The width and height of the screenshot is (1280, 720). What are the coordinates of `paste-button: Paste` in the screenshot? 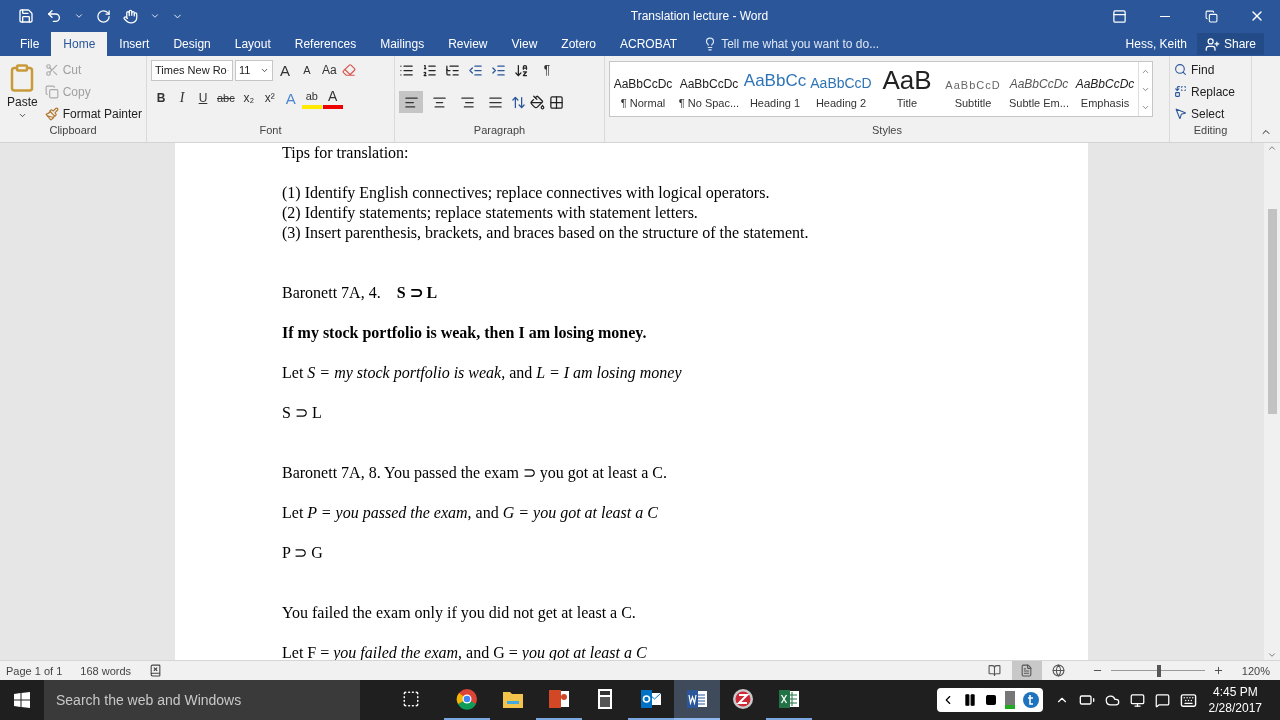 It's located at (22, 91).